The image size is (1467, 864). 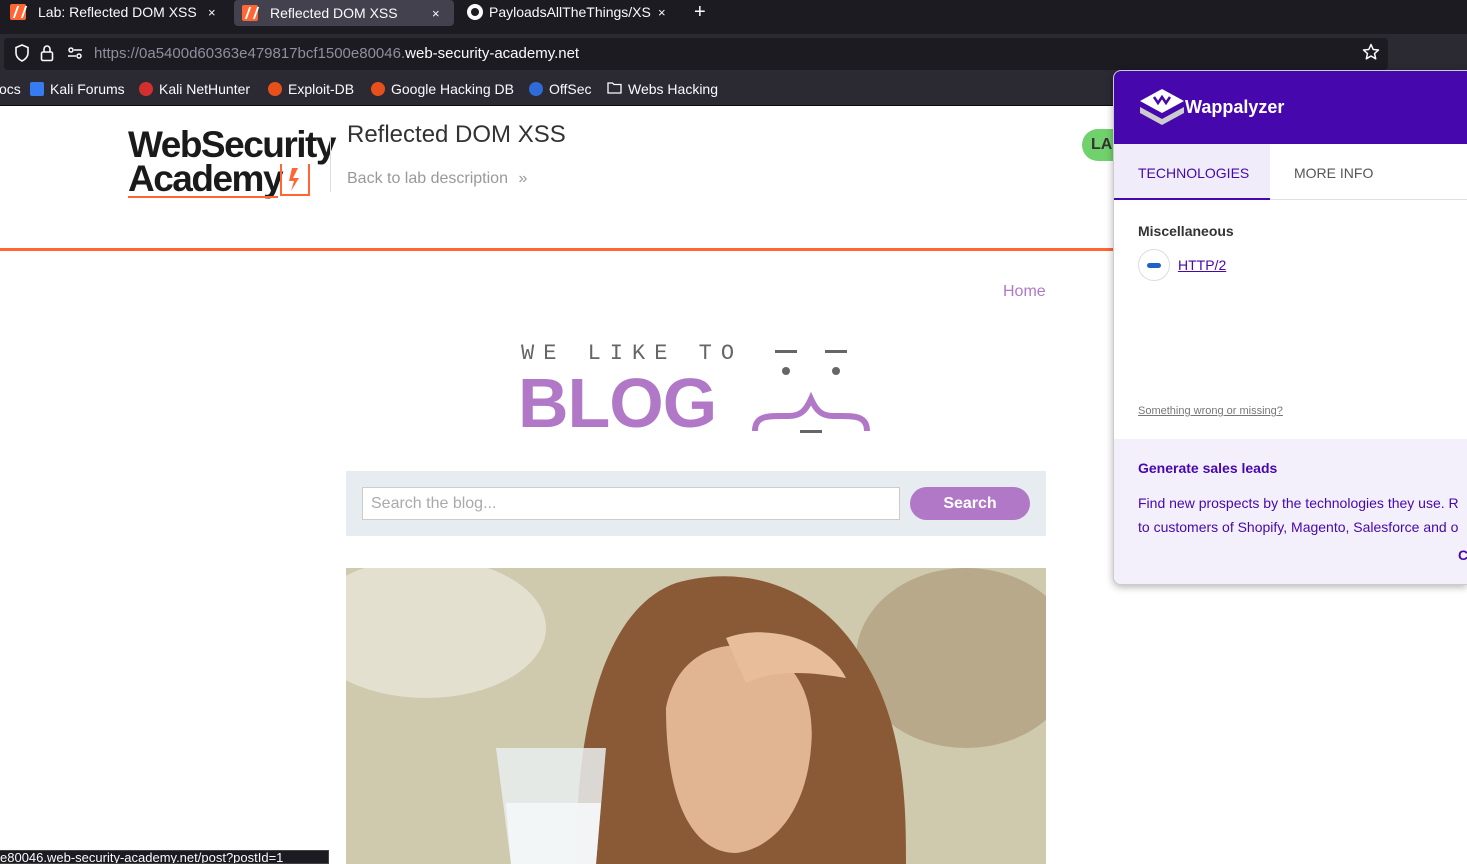 I want to click on tab-lab-description: Lab: Reflected DOM XSS | ×, so click(x=120, y=12).